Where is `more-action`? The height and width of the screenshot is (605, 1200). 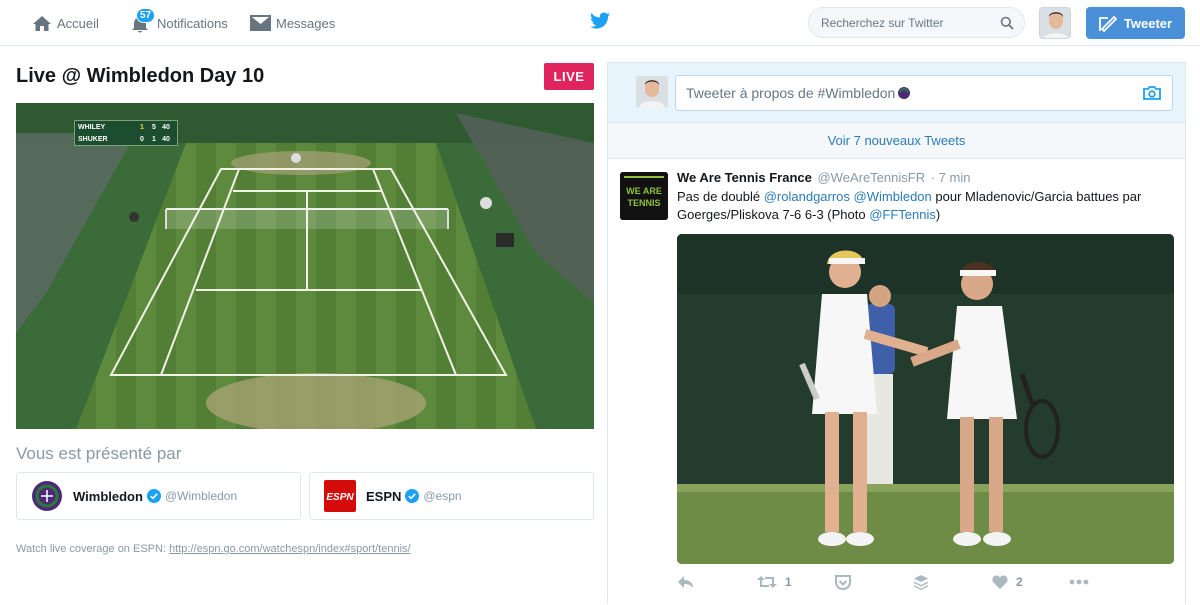 more-action is located at coordinates (1079, 582).